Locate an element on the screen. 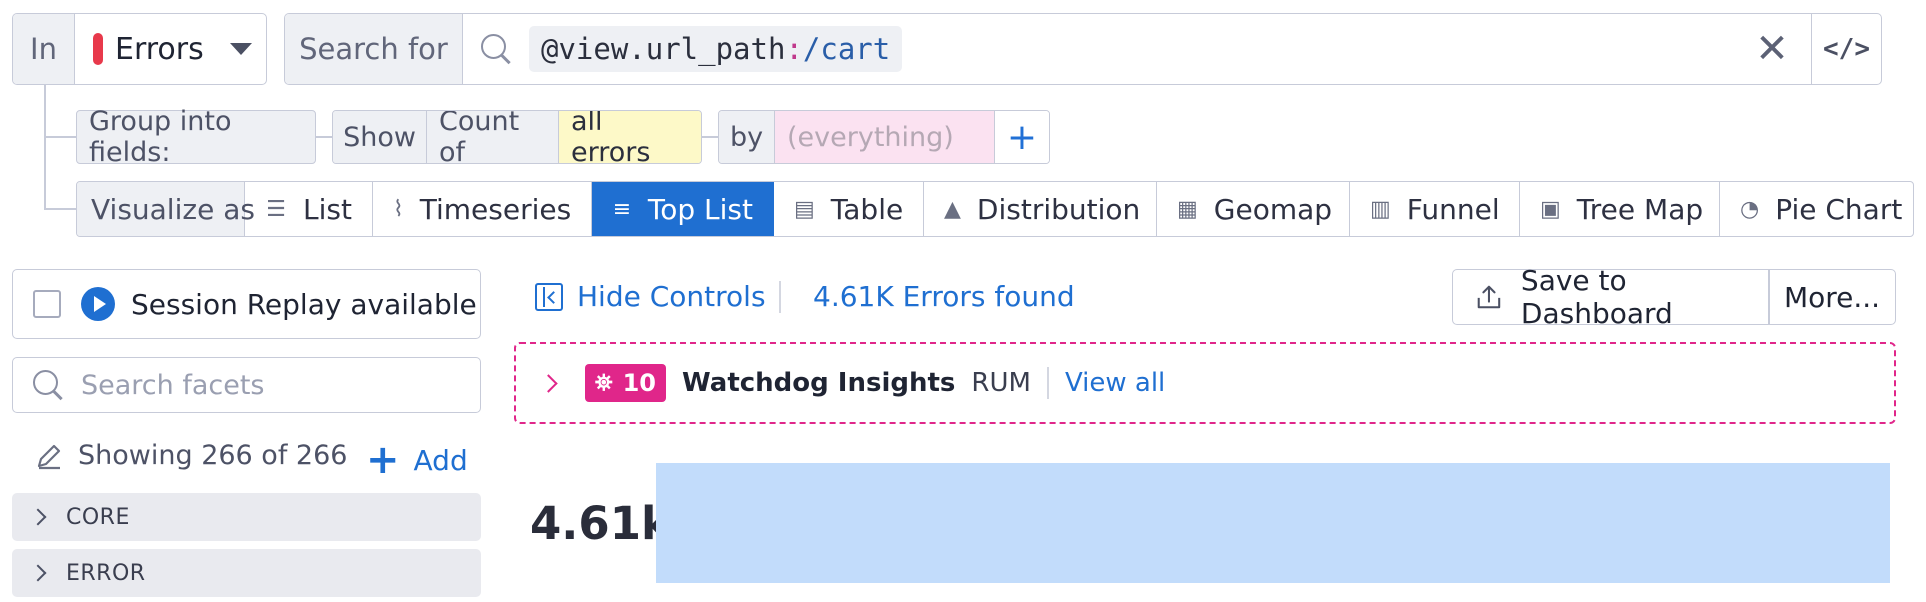 This screenshot has height=602, width=1926. source-dropdown: Errors is located at coordinates (170, 49).